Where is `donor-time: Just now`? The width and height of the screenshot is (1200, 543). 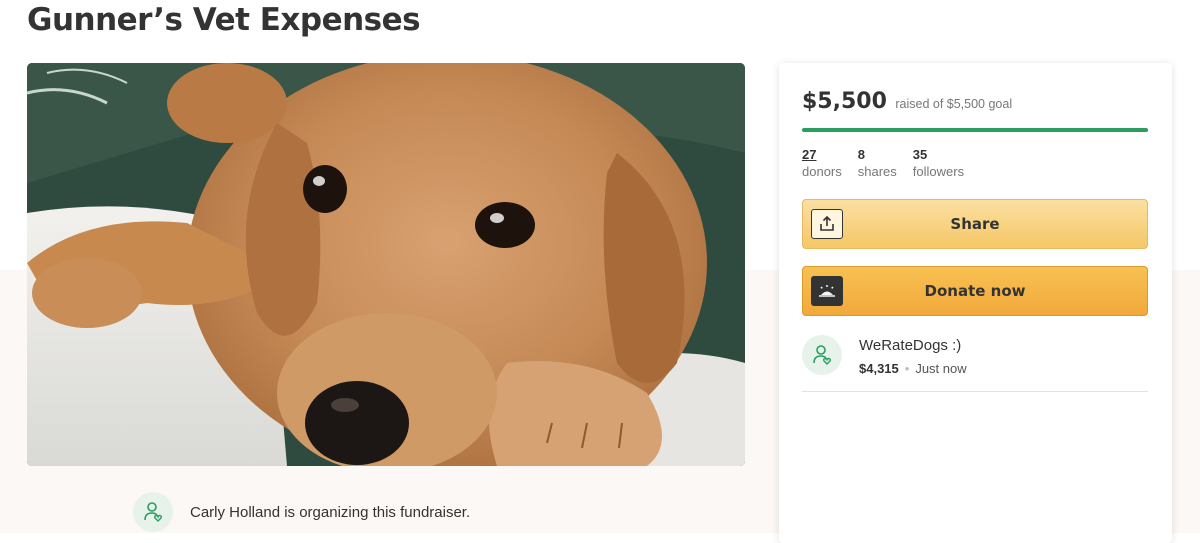 donor-time: Just now is located at coordinates (941, 368).